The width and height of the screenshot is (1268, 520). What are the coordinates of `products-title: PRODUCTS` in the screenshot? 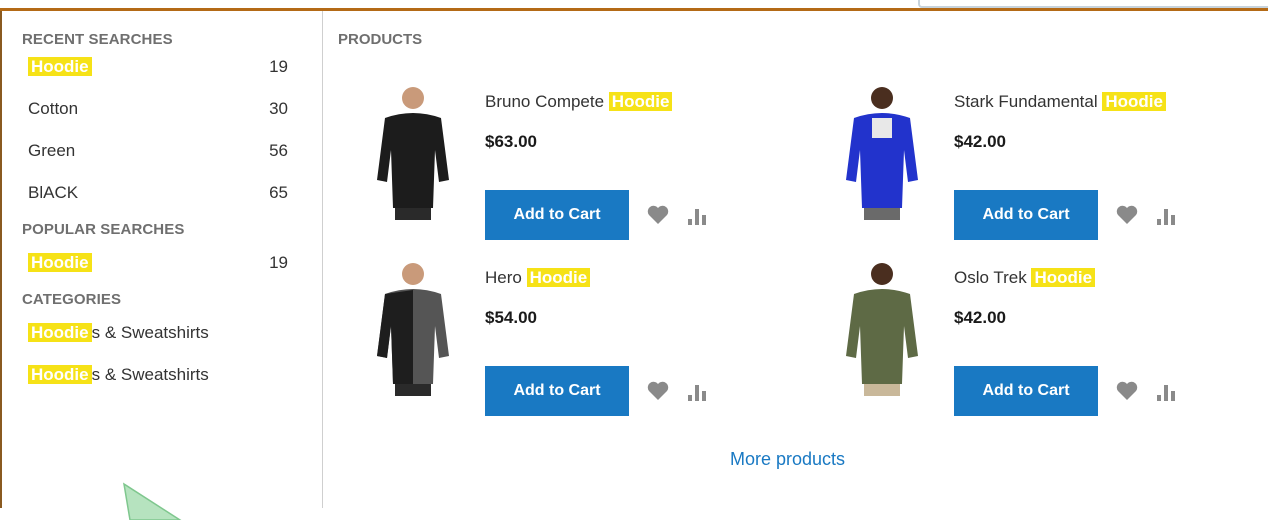 It's located at (380, 39).